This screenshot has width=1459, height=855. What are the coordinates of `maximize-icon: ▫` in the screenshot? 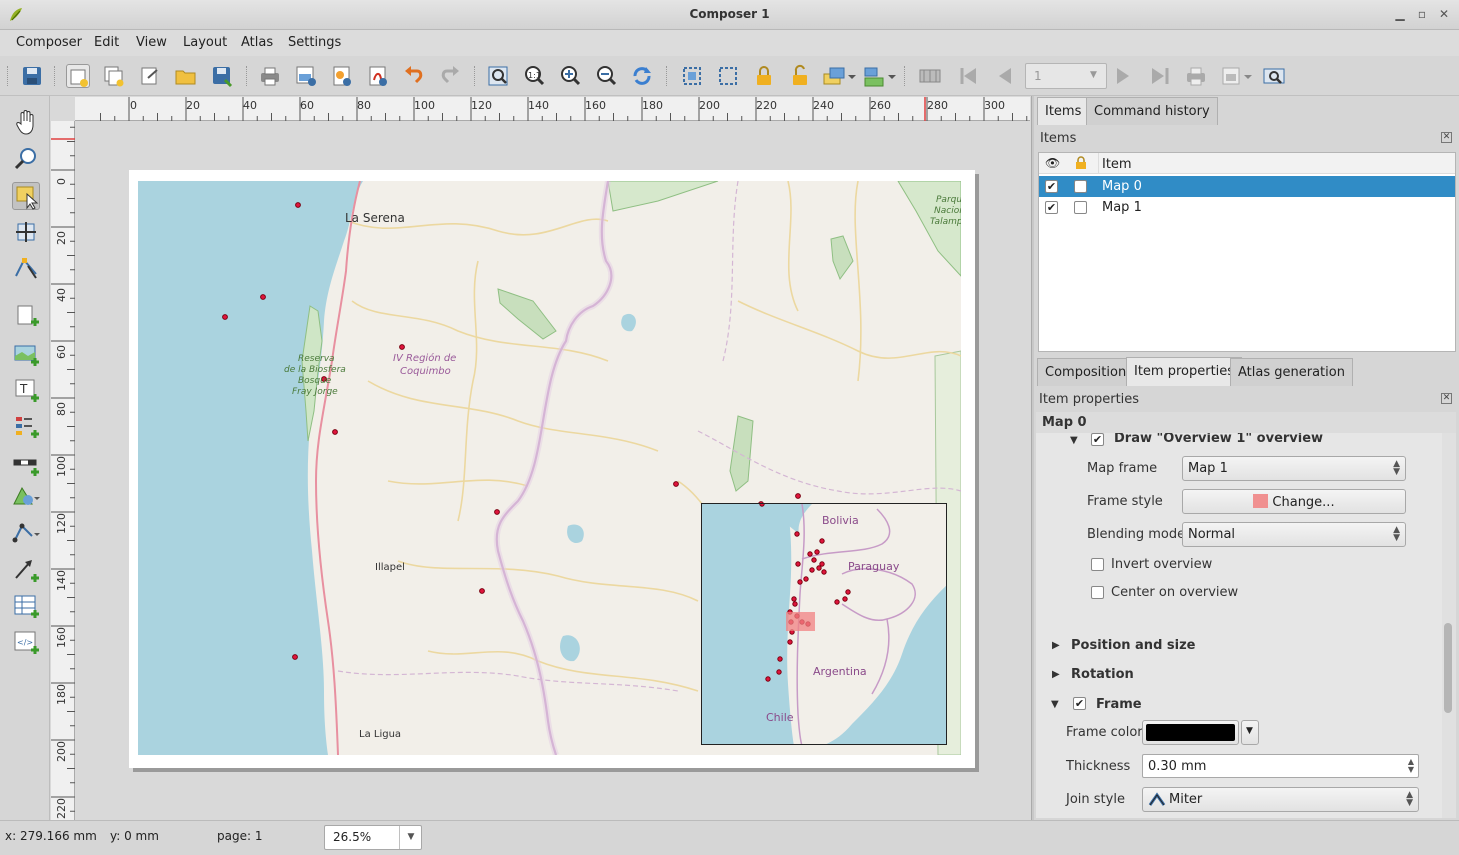 It's located at (1422, 14).